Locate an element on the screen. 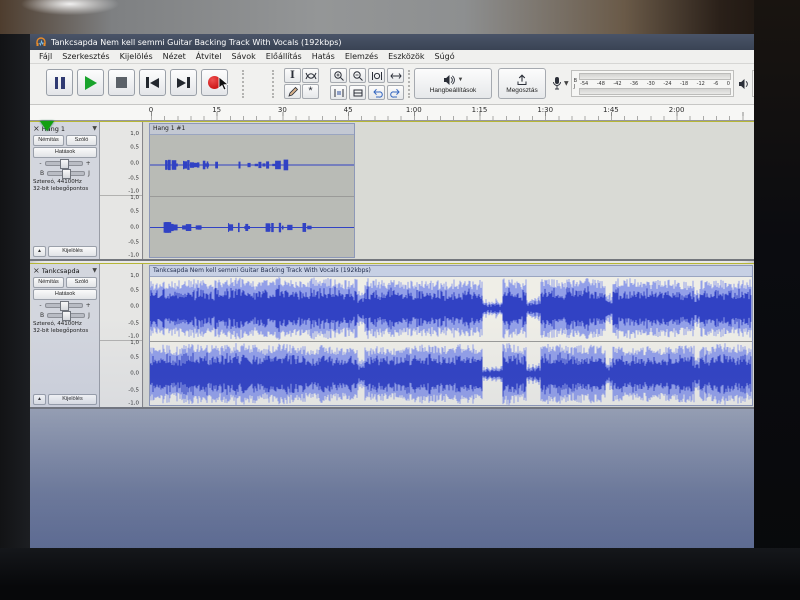 The height and width of the screenshot is (600, 800). meter-db-label: -54 is located at coordinates (584, 83).